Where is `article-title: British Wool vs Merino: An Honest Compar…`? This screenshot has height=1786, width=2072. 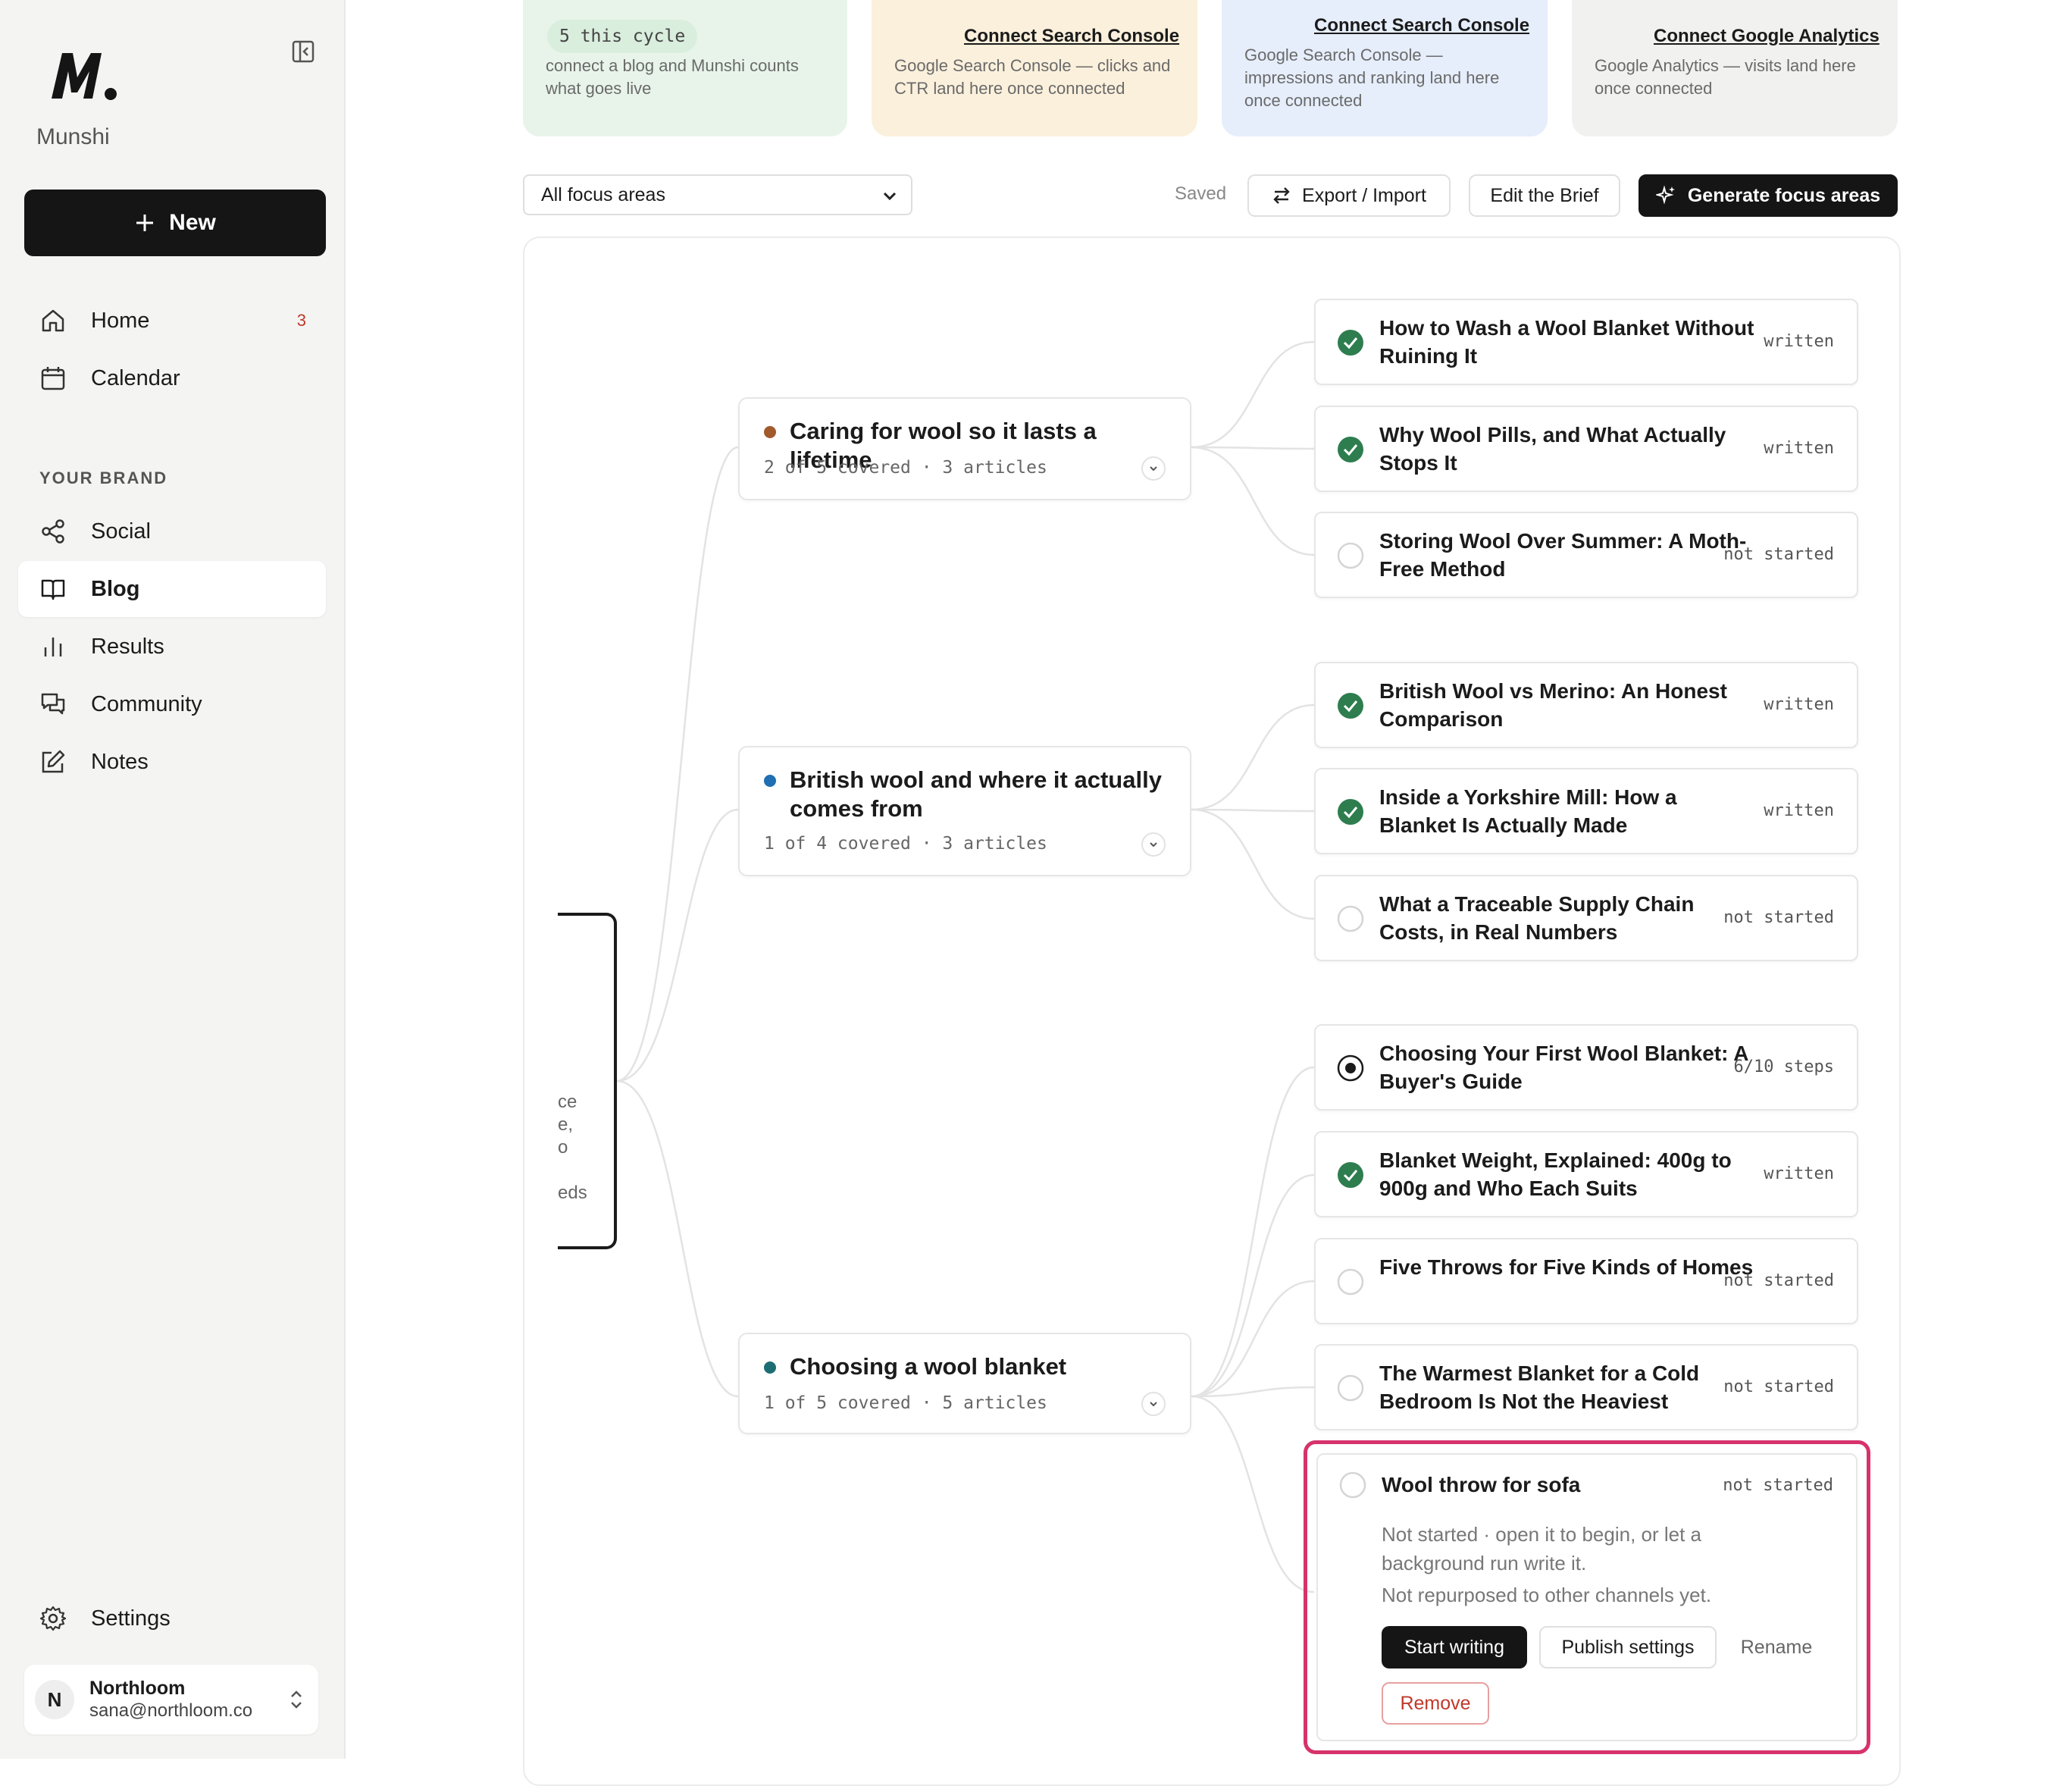 article-title: British Wool vs Merino: An Honest Compar… is located at coordinates (1553, 705).